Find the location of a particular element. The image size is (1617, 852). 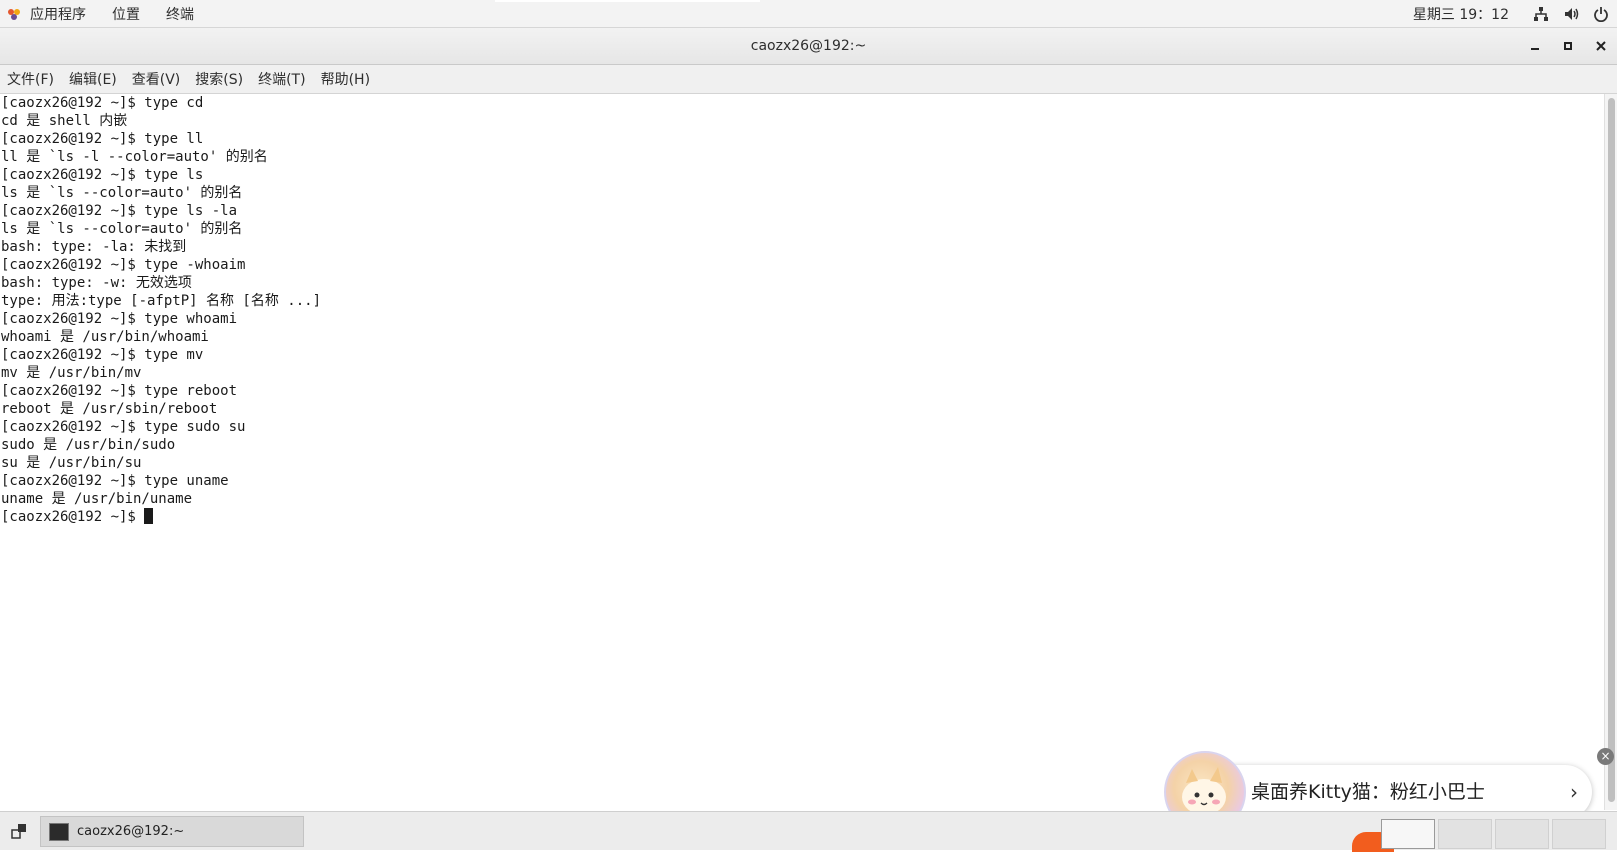

maximize-icon is located at coordinates (1567, 46).